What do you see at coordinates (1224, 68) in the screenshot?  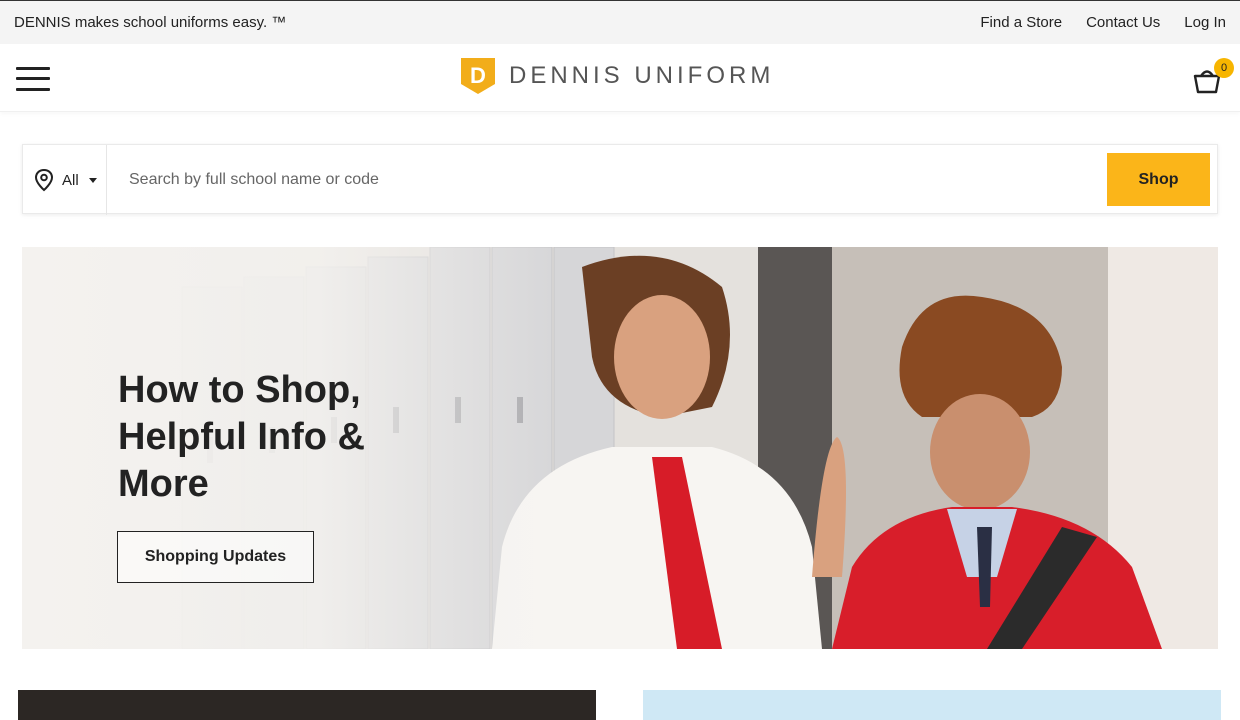 I see `cart-count-badge: 0` at bounding box center [1224, 68].